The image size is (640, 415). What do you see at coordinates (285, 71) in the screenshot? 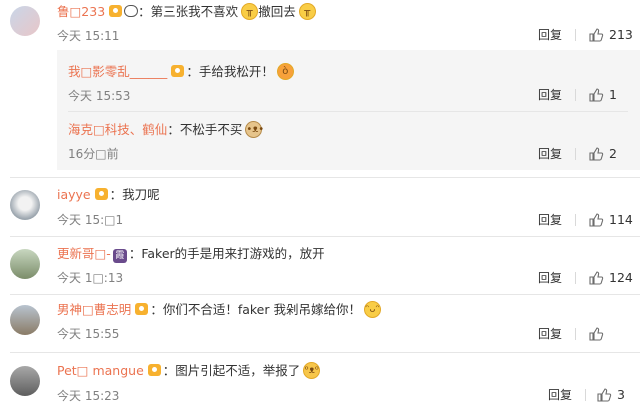
I see `angry-face-icon: ò` at bounding box center [285, 71].